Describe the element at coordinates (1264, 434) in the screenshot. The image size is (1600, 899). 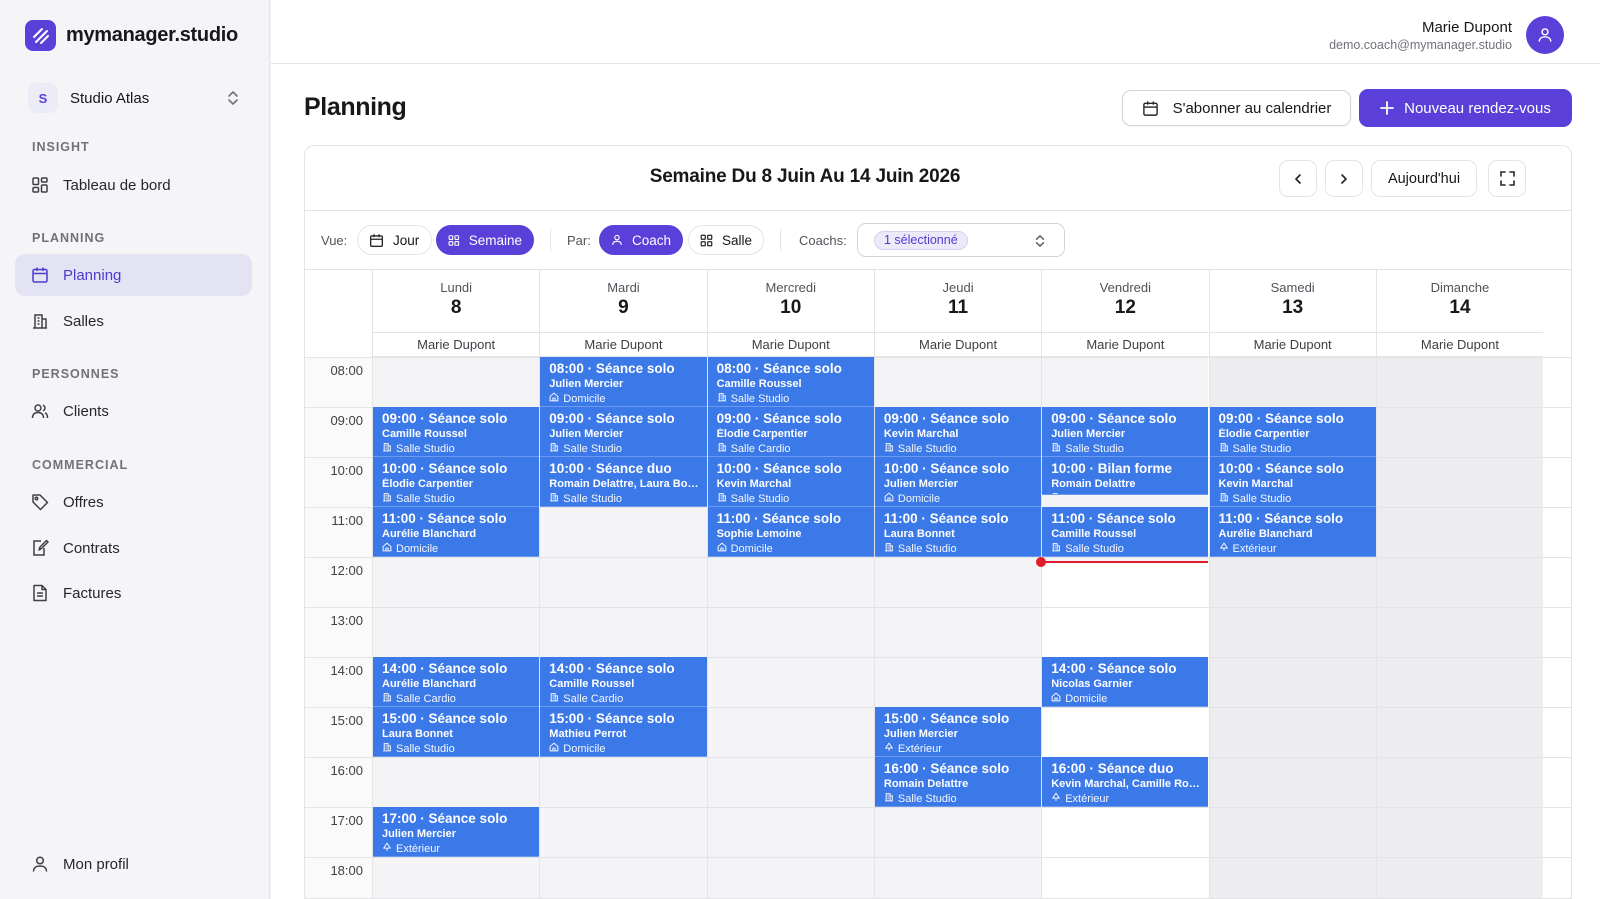
I see `event-client: Élodie Carpentier` at that location.